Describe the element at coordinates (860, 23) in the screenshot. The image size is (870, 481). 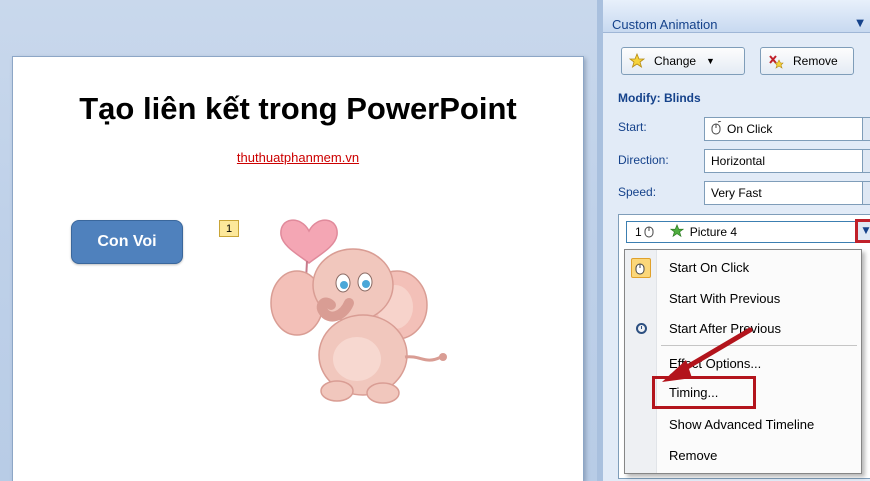
I see `pane-menu-arrow-icon: ▼` at that location.